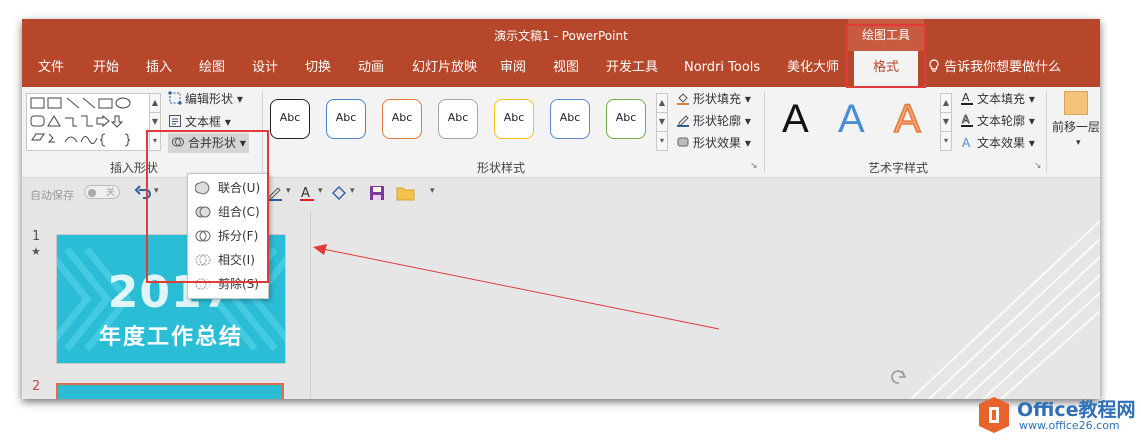  I want to click on group-label-shape-styles: 形状样式, so click(501, 168).